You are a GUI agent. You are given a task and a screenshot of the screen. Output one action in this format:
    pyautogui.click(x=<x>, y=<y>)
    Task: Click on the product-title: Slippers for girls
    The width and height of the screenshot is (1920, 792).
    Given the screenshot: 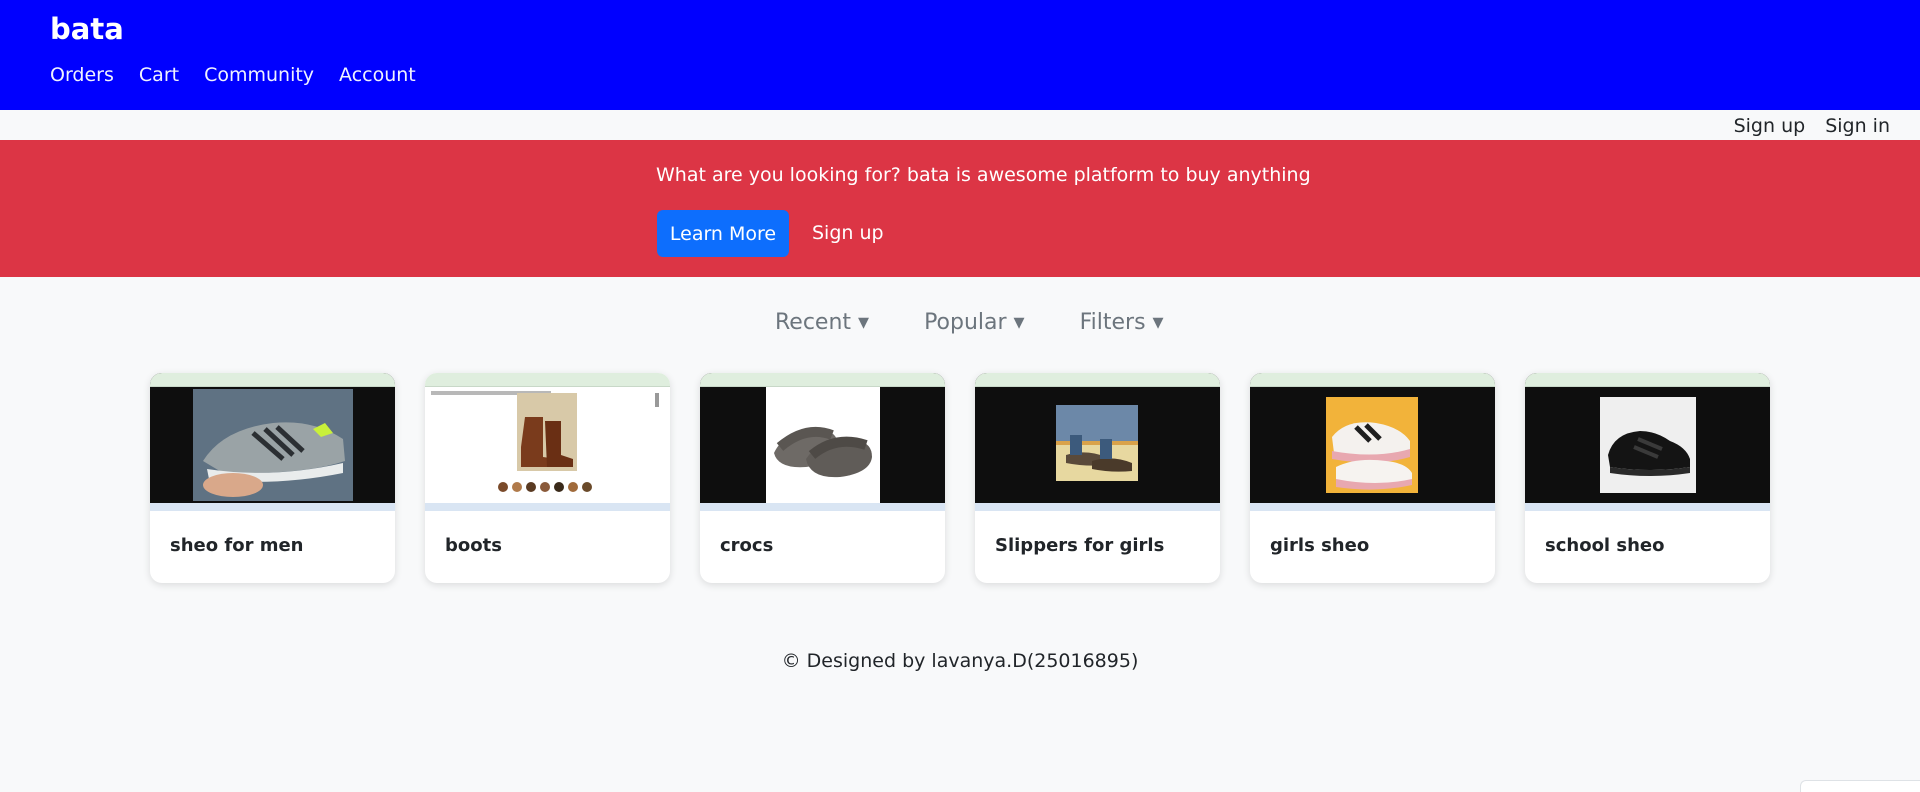 What is the action you would take?
    pyautogui.click(x=1080, y=545)
    